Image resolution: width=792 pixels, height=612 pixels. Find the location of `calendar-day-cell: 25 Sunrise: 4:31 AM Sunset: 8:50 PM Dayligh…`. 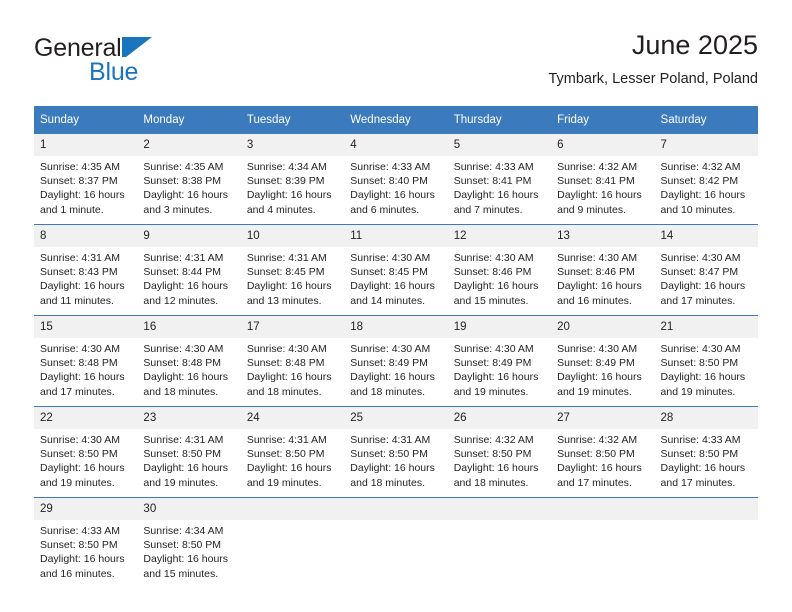

calendar-day-cell: 25 Sunrise: 4:31 AM Sunset: 8:50 PM Dayligh… is located at coordinates (396, 452).